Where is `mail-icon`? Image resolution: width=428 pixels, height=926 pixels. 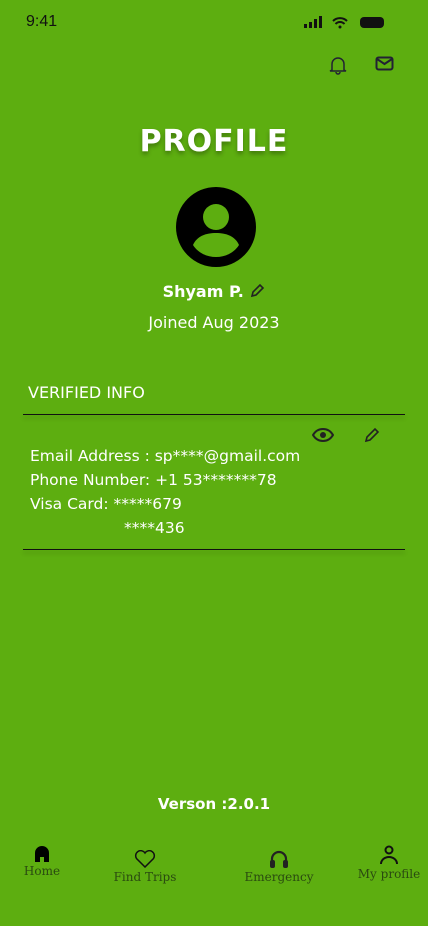
mail-icon is located at coordinates (384, 64).